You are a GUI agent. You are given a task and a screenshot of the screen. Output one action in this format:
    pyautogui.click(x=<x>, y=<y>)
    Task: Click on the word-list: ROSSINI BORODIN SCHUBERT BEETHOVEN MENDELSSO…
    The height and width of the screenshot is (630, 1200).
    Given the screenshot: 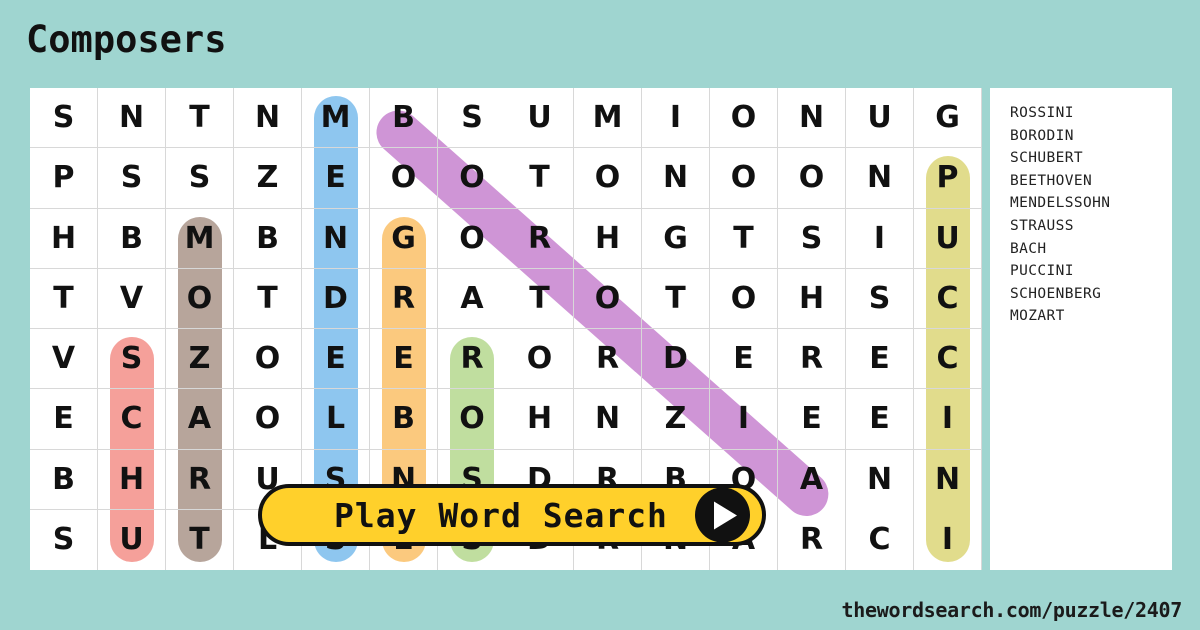 What is the action you would take?
    pyautogui.click(x=1091, y=215)
    